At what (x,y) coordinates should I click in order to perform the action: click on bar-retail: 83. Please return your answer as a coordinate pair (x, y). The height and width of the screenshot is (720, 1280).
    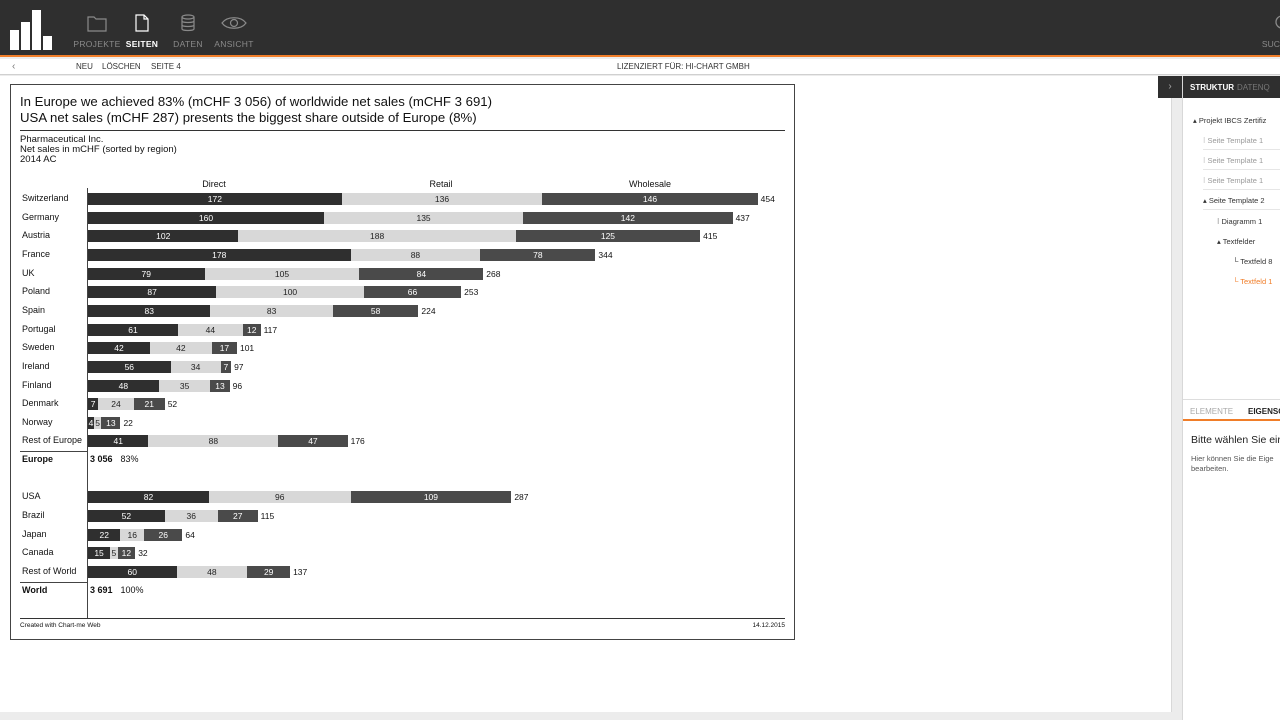
    Looking at the image, I should click on (271, 310).